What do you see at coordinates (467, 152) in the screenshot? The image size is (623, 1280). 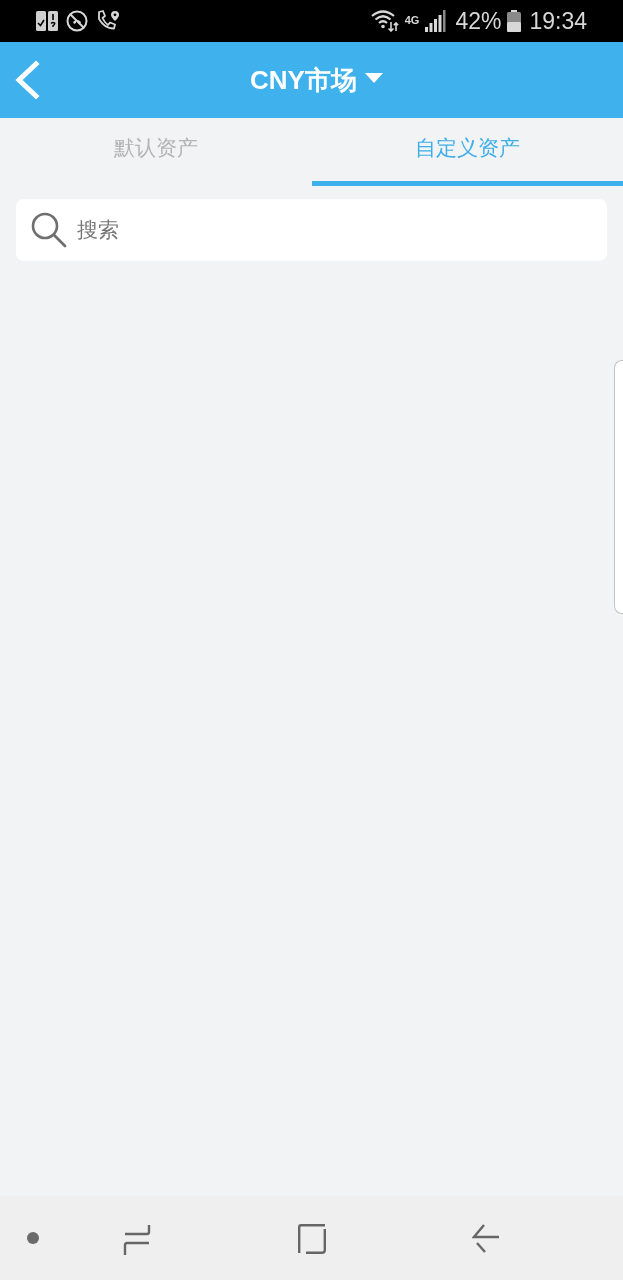 I see `tab: 自定义资产` at bounding box center [467, 152].